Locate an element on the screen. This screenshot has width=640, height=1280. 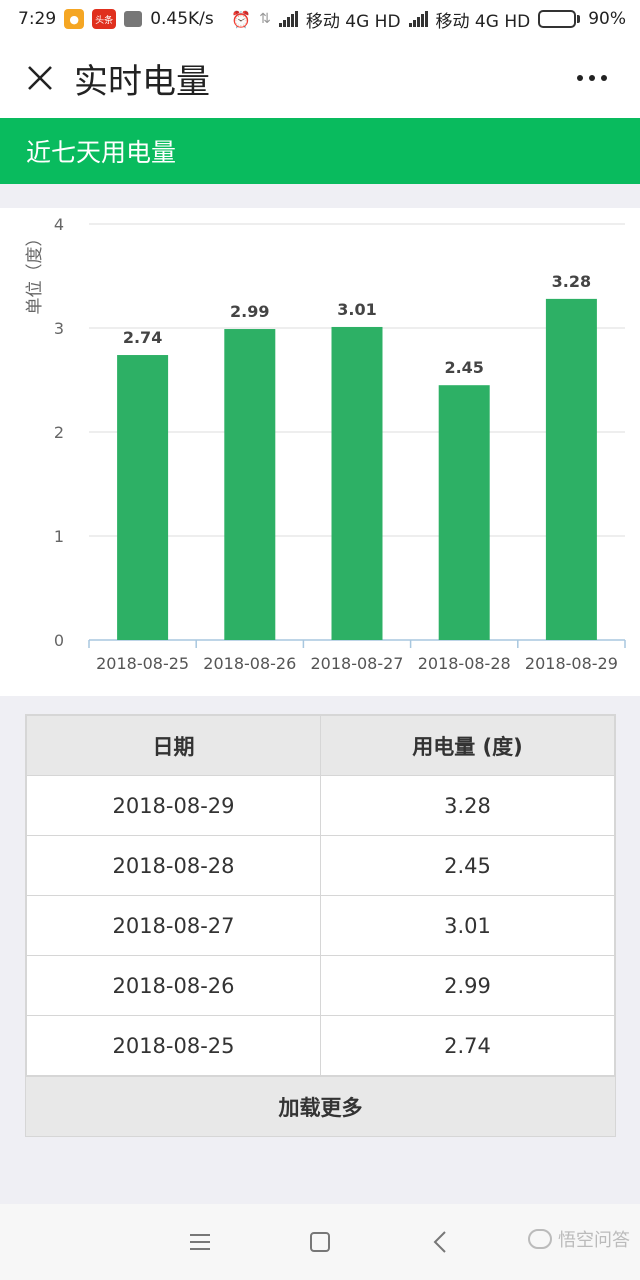
close-icon is located at coordinates (40, 78).